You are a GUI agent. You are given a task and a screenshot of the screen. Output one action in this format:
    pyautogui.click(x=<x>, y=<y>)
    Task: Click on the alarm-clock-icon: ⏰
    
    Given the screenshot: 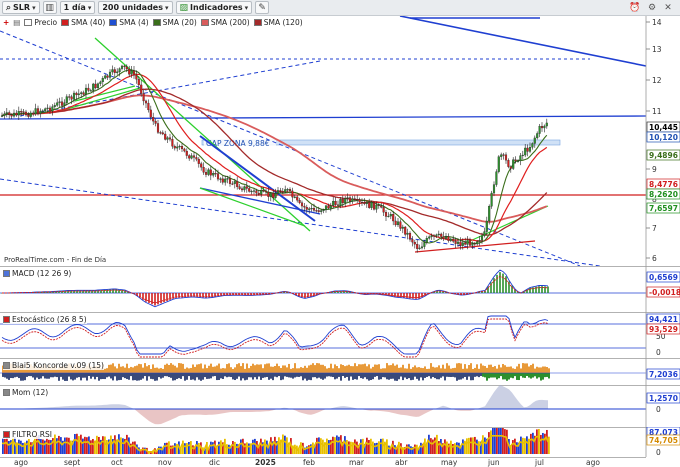 What is the action you would take?
    pyautogui.click(x=635, y=7)
    